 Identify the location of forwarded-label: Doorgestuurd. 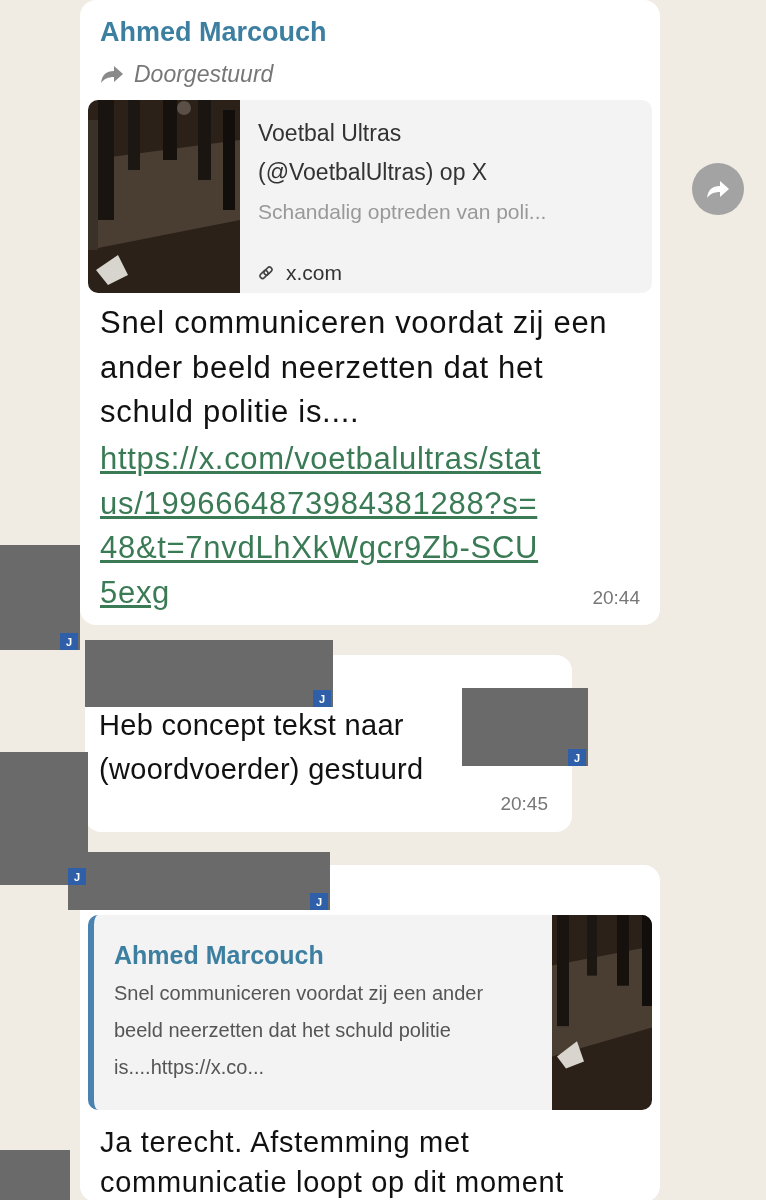
(204, 74).